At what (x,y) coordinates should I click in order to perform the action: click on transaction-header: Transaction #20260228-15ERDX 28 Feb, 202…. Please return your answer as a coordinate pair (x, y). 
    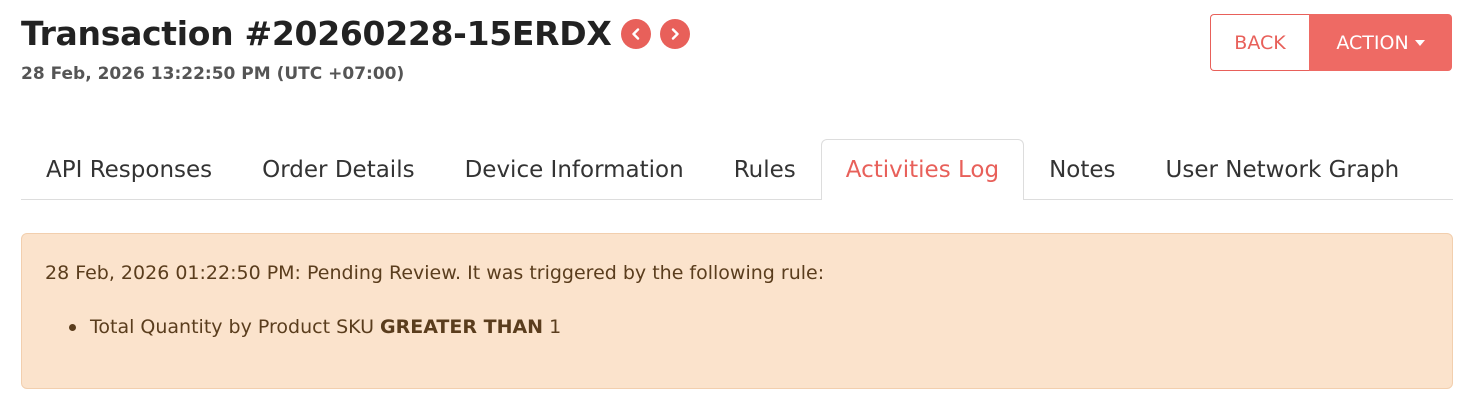
    Looking at the image, I should click on (356, 48).